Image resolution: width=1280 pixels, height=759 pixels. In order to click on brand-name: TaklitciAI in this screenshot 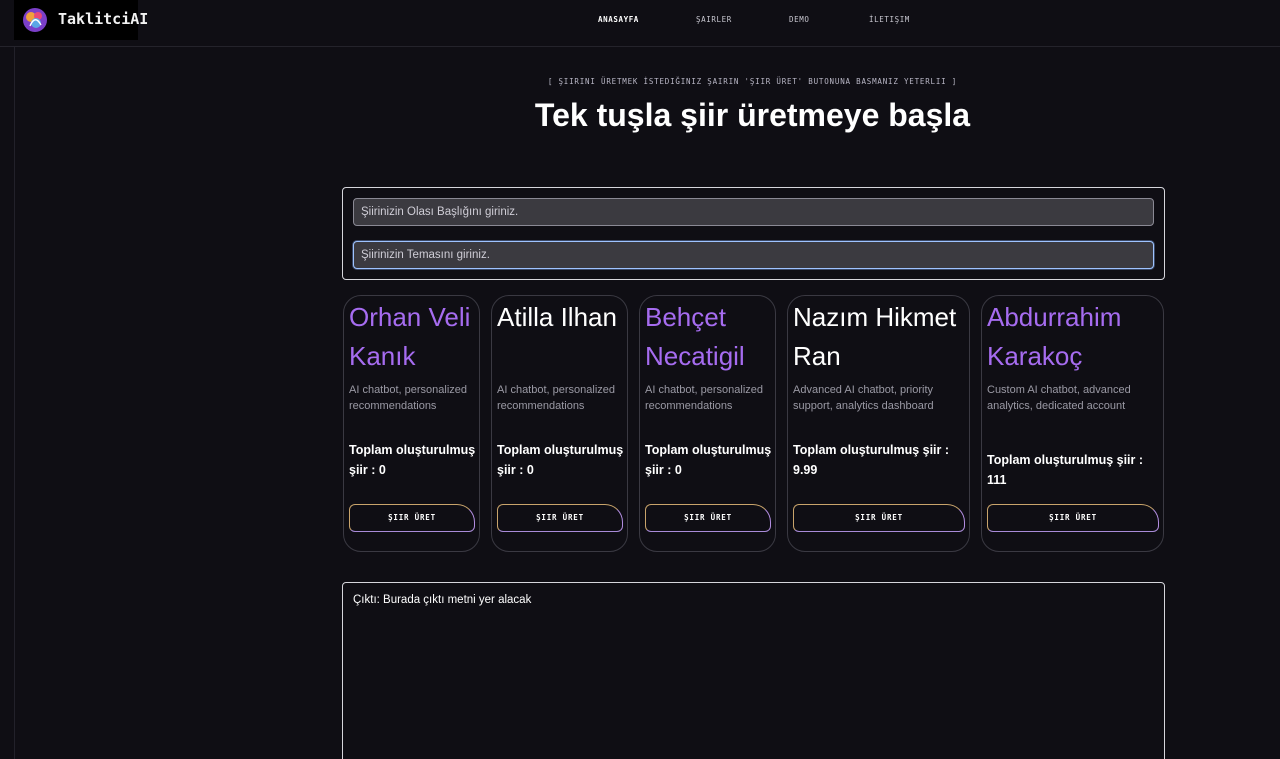, I will do `click(103, 19)`.